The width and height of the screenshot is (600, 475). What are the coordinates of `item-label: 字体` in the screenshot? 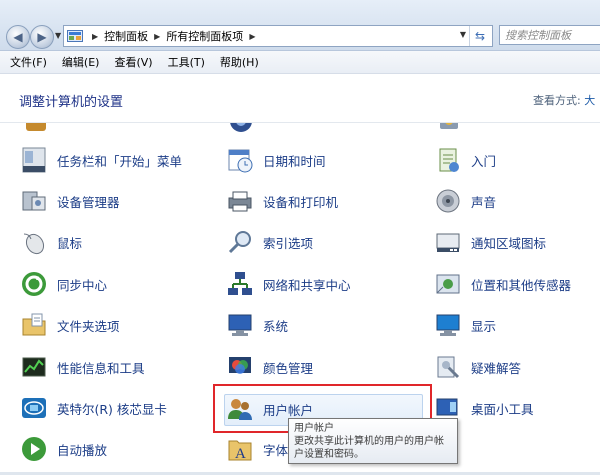 It's located at (276, 450).